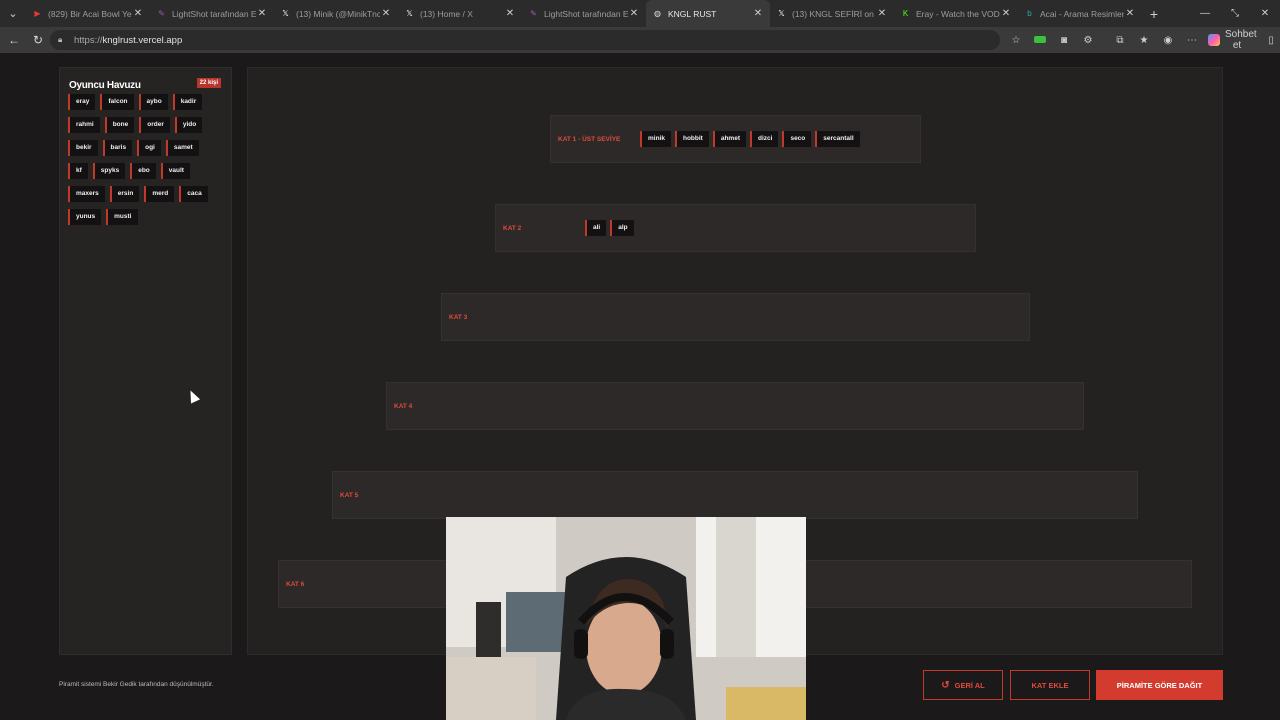  I want to click on url-scheme: https://, so click(88, 40).